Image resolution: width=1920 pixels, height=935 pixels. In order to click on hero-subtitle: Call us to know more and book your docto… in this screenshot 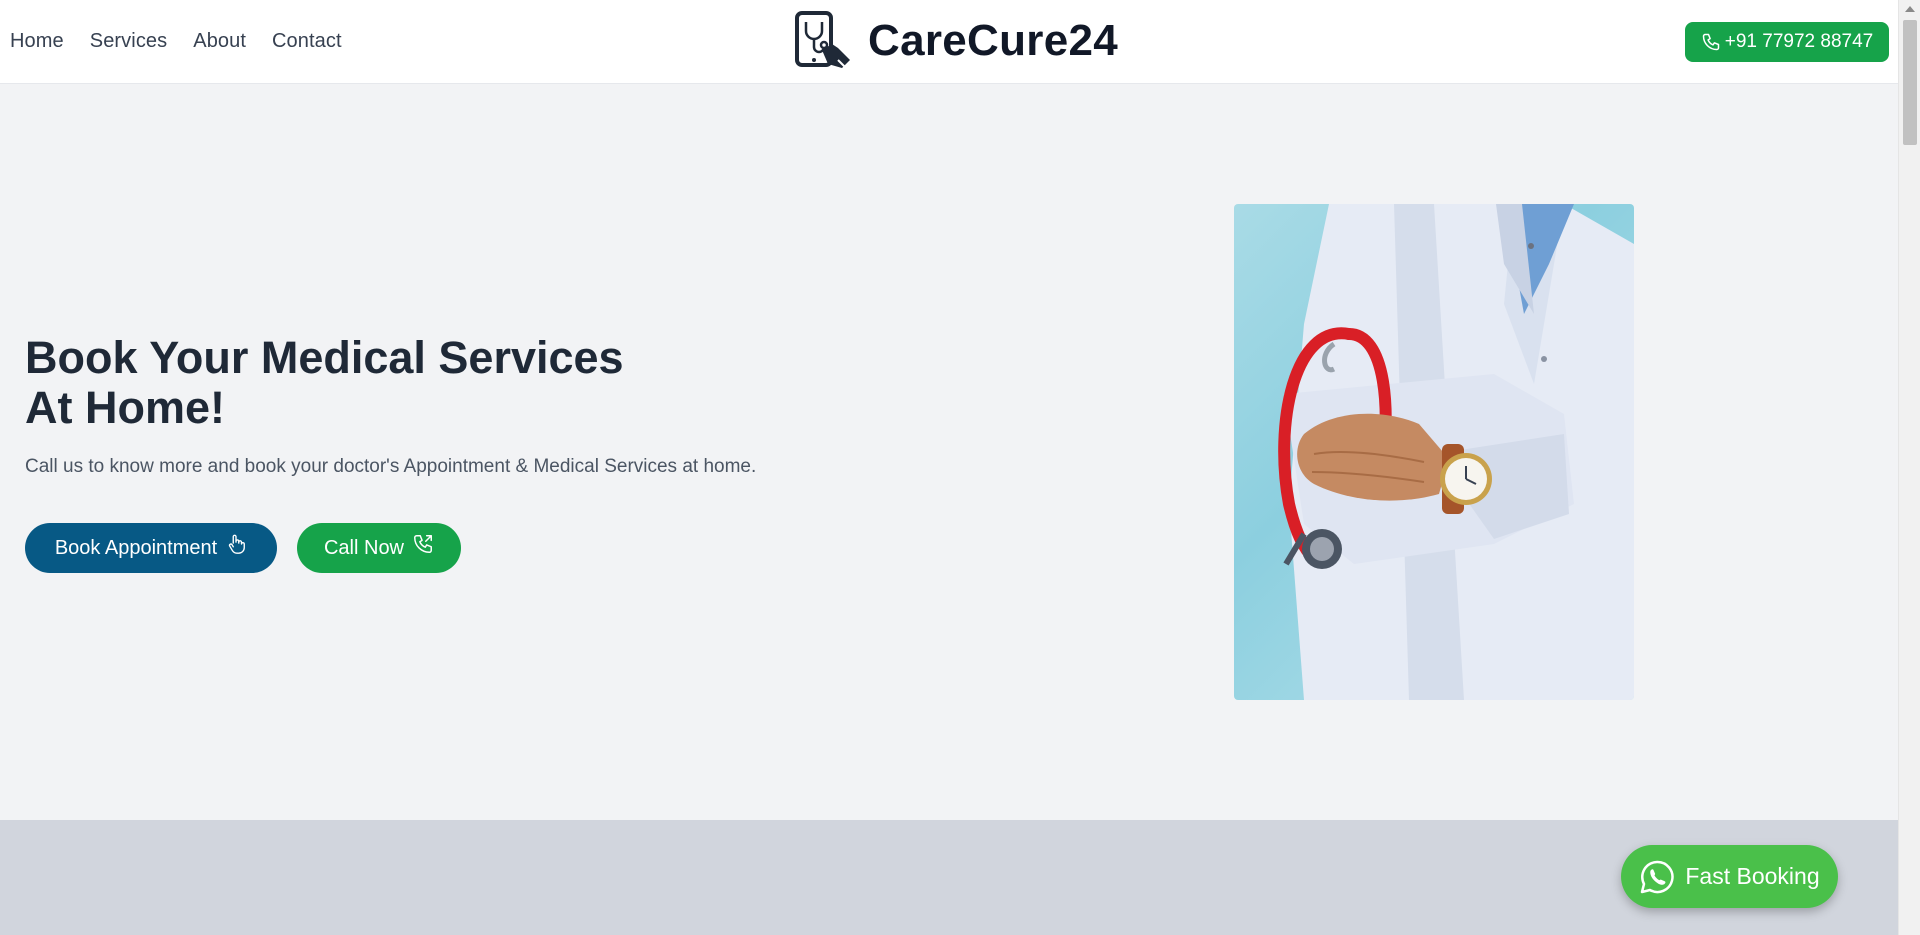, I will do `click(391, 466)`.